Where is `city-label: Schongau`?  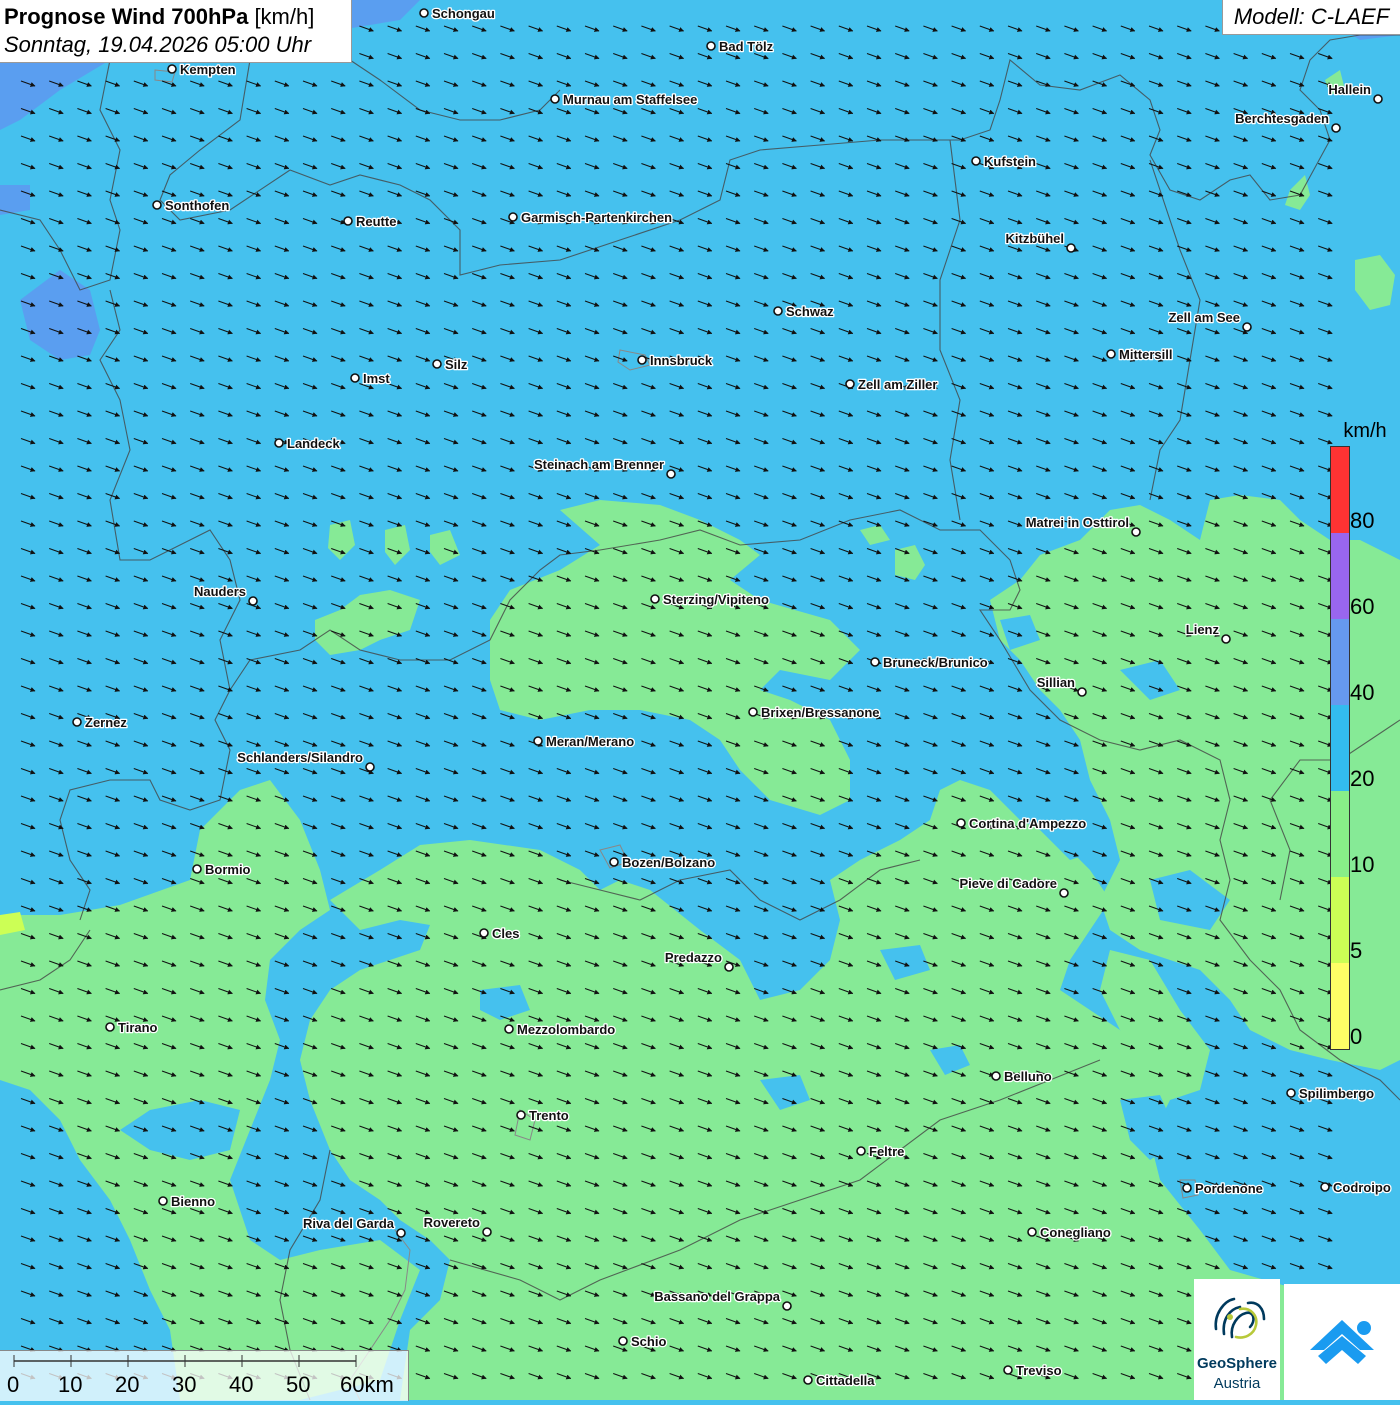 city-label: Schongau is located at coordinates (463, 13).